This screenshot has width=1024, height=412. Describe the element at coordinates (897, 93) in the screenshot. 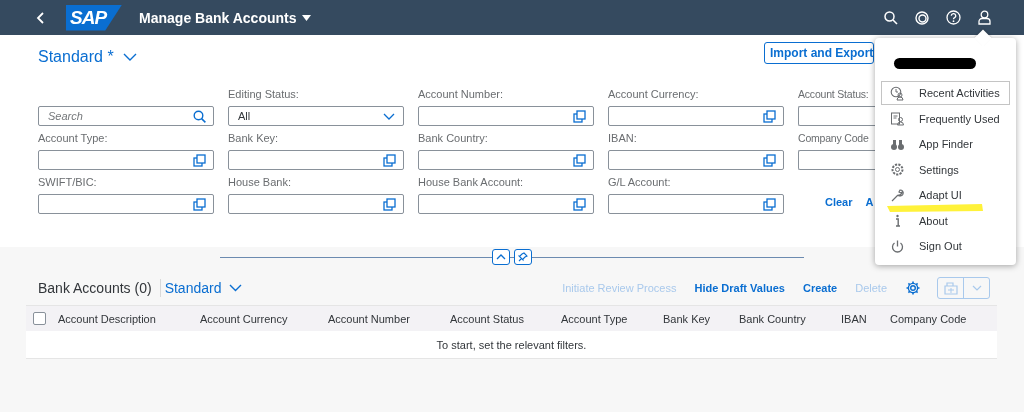

I see `recent-activities-icon` at that location.